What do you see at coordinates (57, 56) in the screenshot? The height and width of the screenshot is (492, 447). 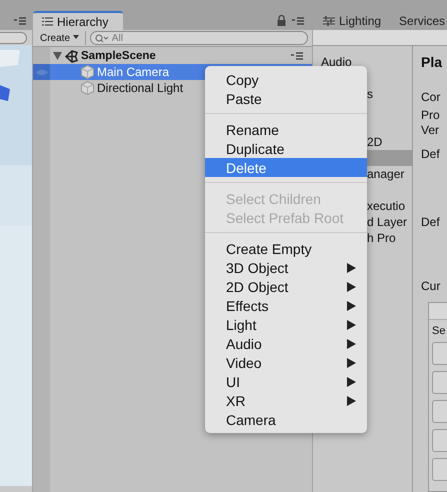 I see `expand-arrow-icon` at bounding box center [57, 56].